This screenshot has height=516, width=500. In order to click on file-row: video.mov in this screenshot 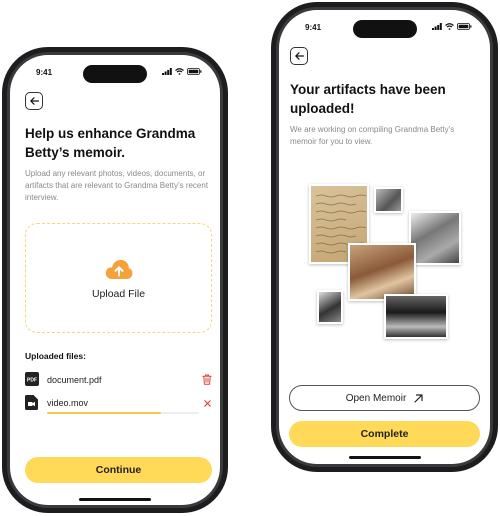, I will do `click(118, 406)`.